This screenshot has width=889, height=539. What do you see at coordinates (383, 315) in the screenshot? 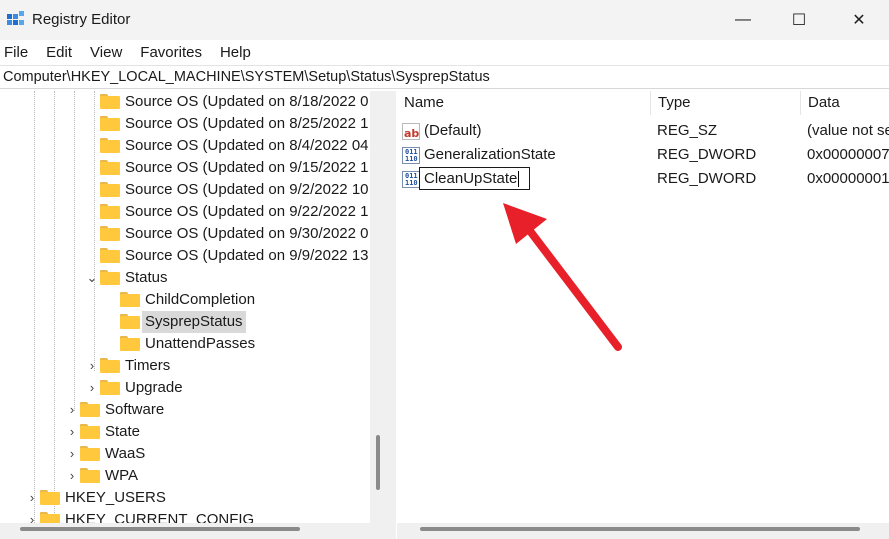
I see `pane-splitter` at bounding box center [383, 315].